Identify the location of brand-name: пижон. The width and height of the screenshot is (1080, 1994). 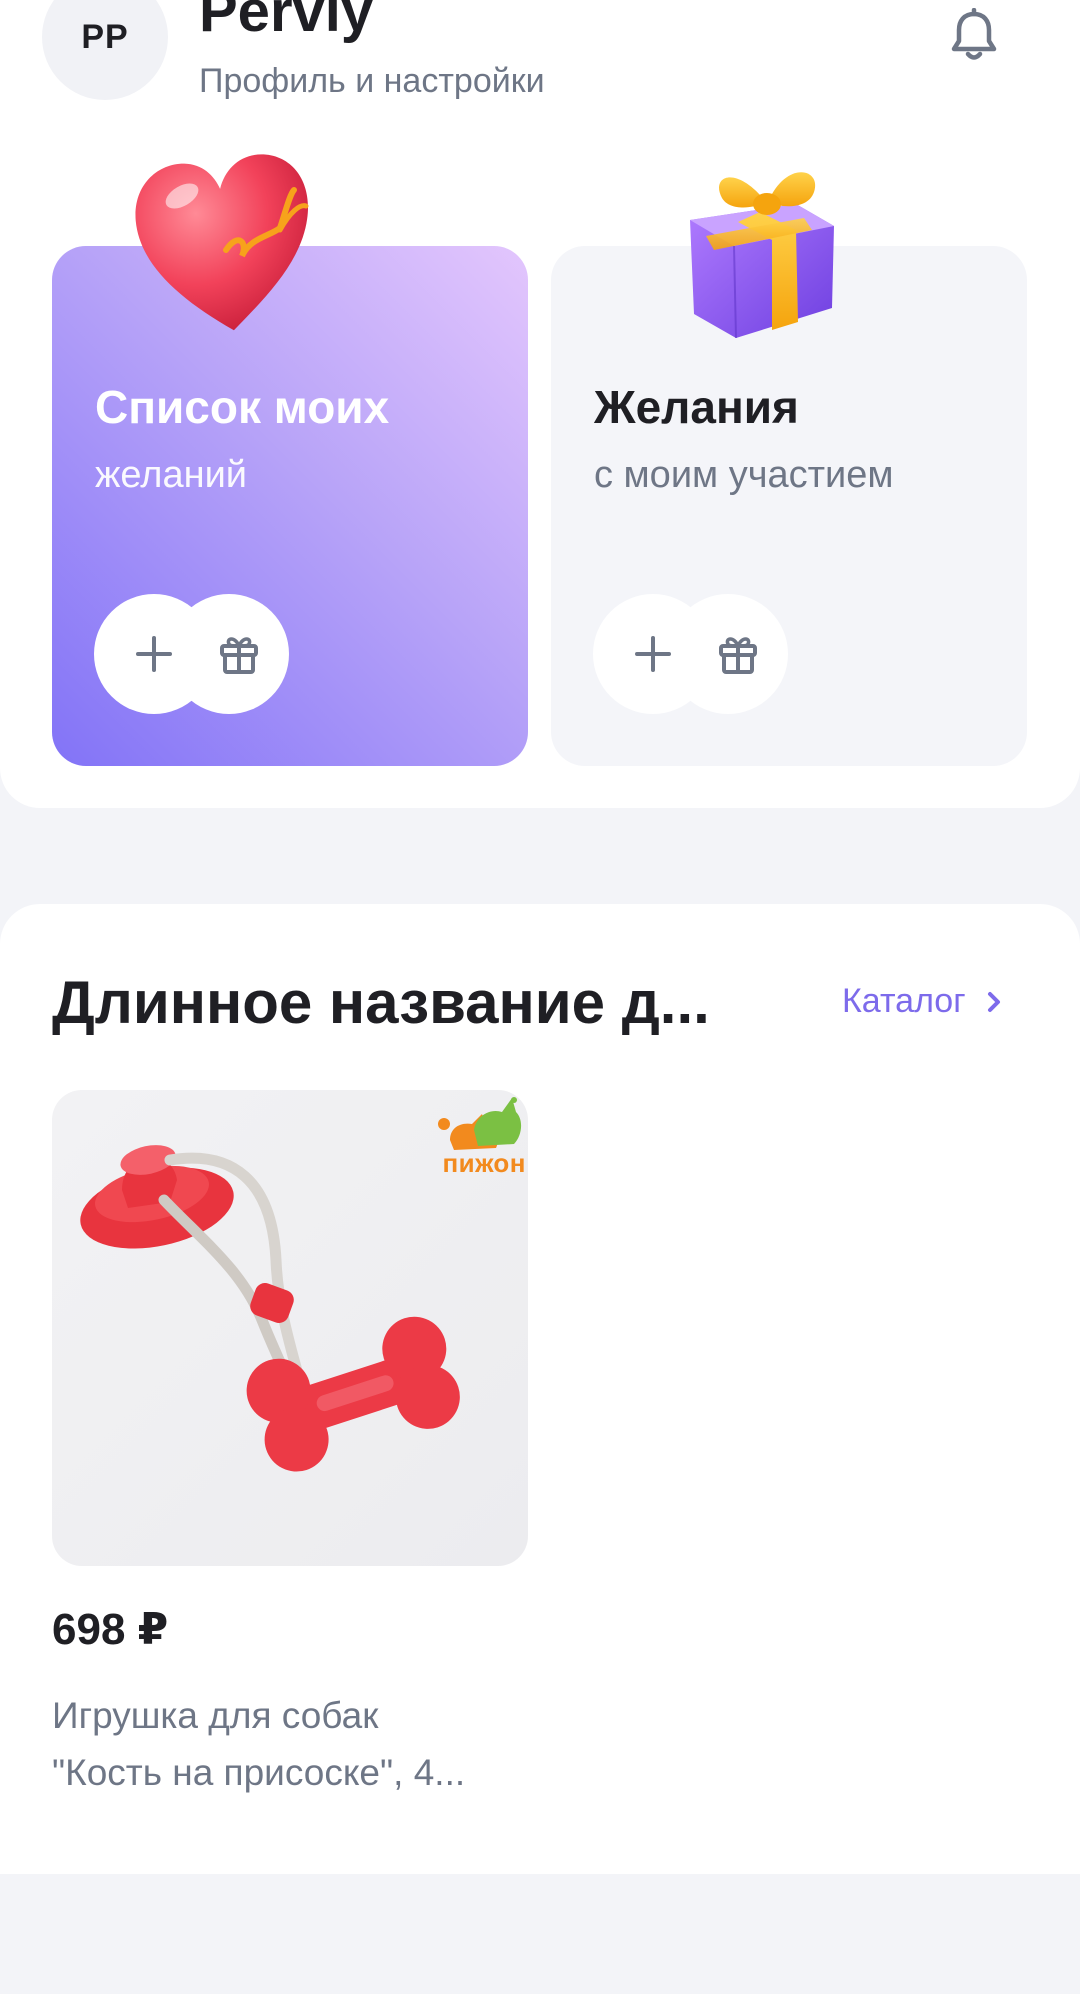
(484, 1163).